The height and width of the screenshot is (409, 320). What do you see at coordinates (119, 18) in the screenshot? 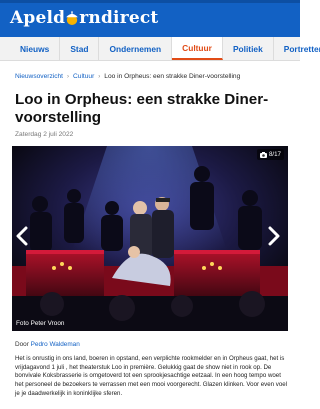
I see `logo-text-right: rndirect` at bounding box center [119, 18].